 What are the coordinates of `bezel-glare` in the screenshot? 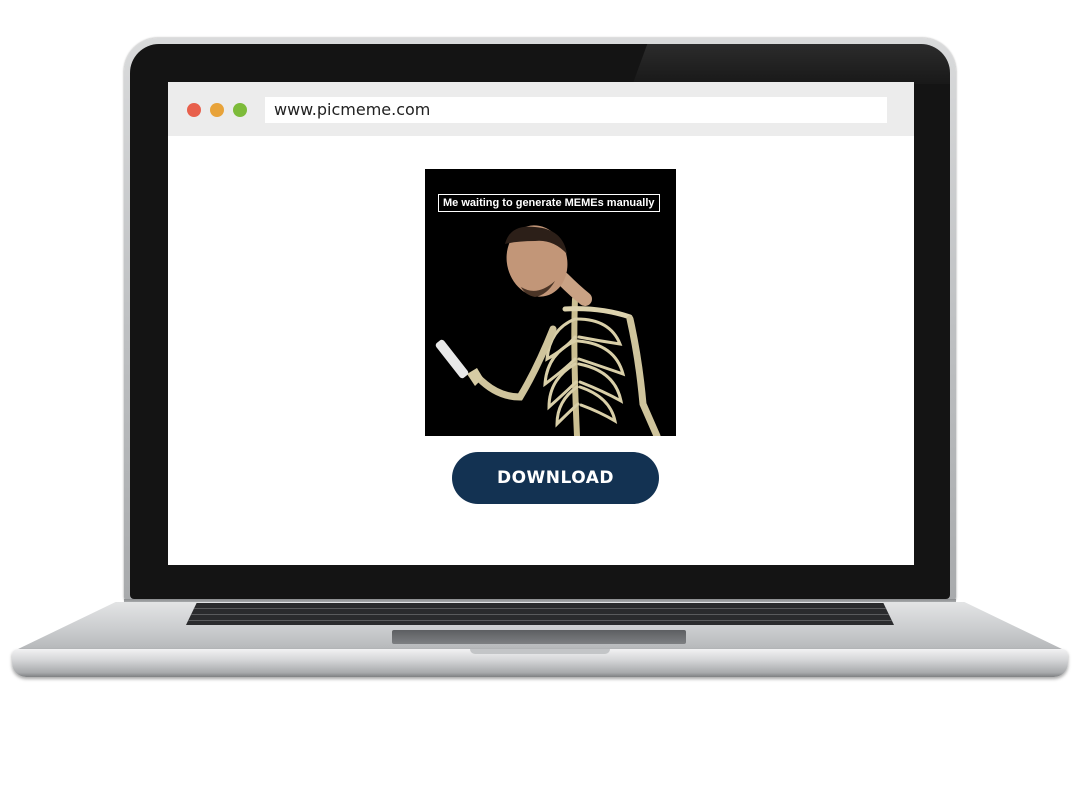 It's located at (791, 64).